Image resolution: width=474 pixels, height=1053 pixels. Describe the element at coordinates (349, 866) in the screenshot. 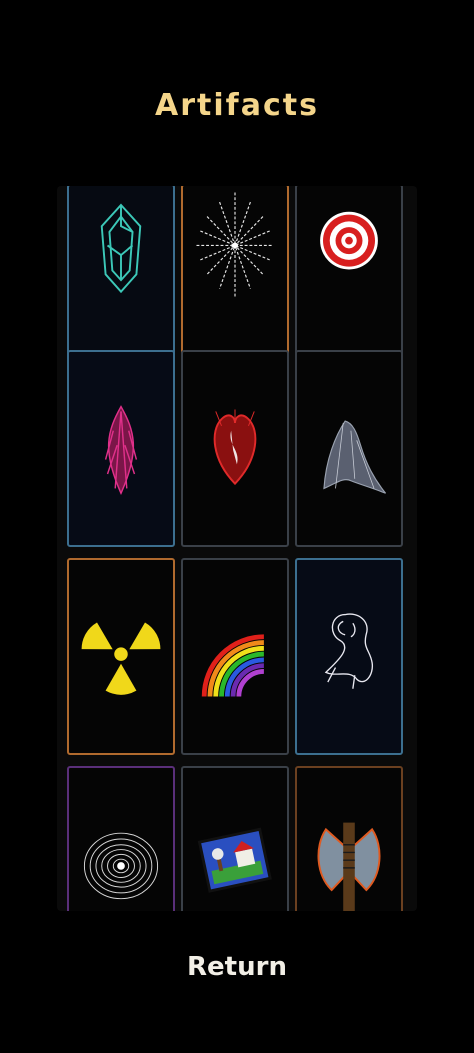

I see `battle-axe-icon` at that location.